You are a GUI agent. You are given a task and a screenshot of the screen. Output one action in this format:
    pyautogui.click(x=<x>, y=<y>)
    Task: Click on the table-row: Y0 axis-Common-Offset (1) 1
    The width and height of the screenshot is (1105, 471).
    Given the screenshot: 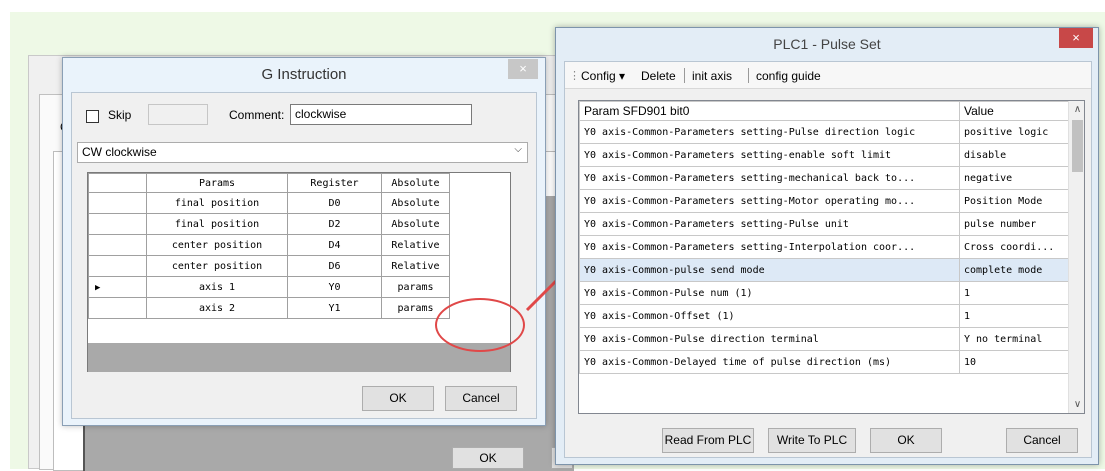 What is the action you would take?
    pyautogui.click(x=824, y=316)
    